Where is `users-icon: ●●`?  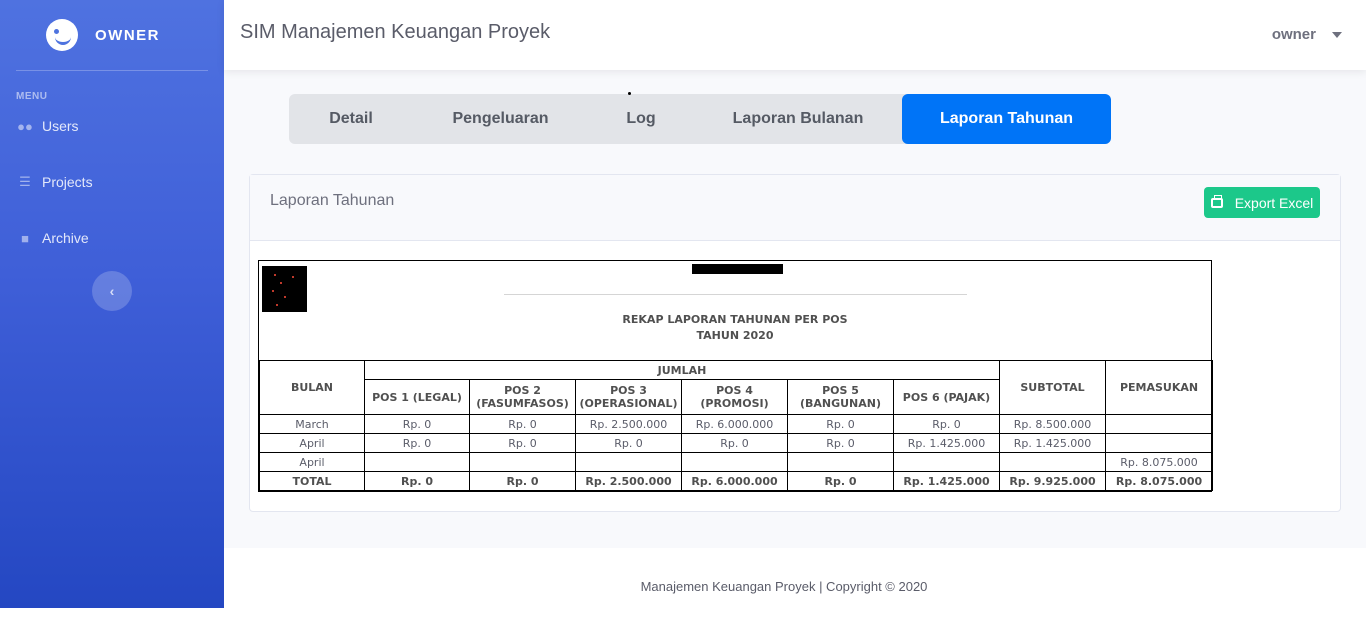 users-icon: ●● is located at coordinates (25, 126).